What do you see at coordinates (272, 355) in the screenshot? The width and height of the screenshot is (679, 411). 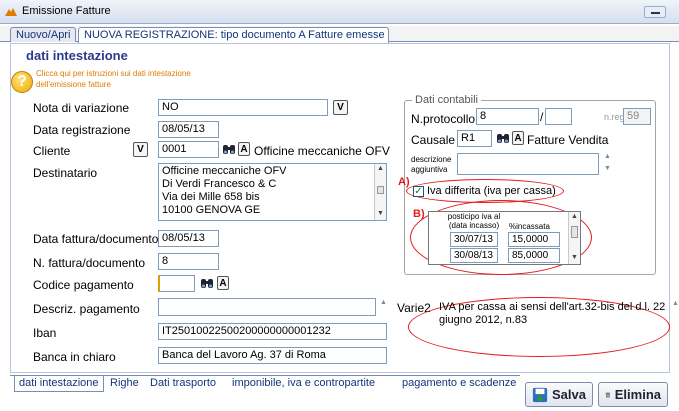 I see `banca-field: Banca del Lavoro Ag. 37 di Roma` at bounding box center [272, 355].